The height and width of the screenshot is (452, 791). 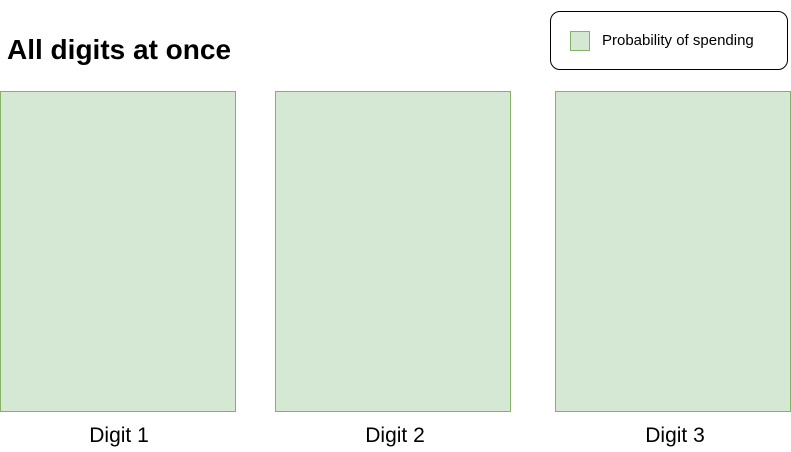 What do you see at coordinates (395, 435) in the screenshot?
I see `digit-2-label: Digit 2` at bounding box center [395, 435].